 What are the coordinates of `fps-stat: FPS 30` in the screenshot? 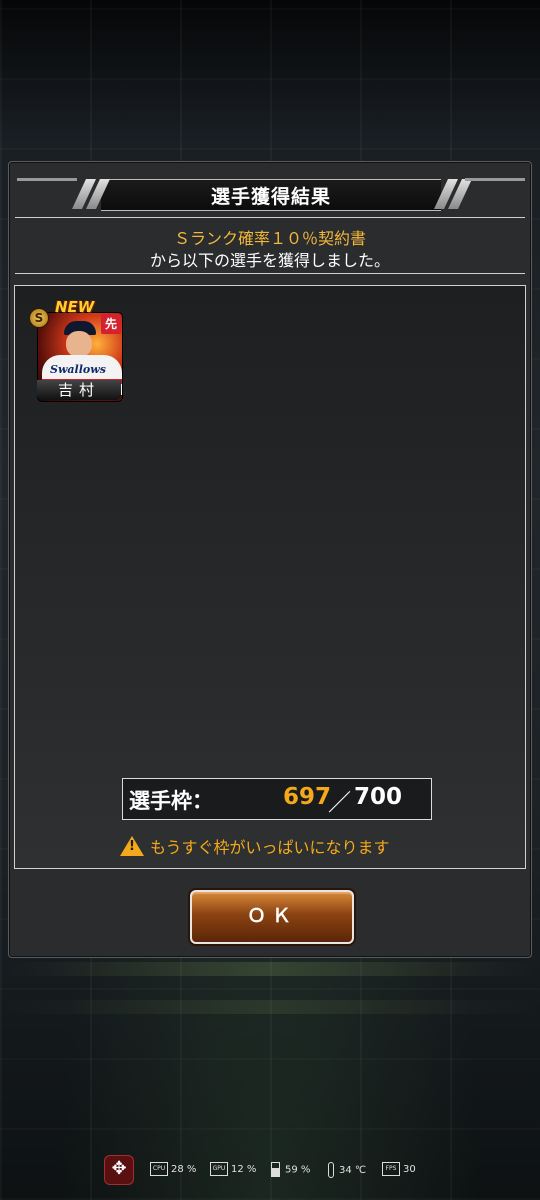 It's located at (399, 1169).